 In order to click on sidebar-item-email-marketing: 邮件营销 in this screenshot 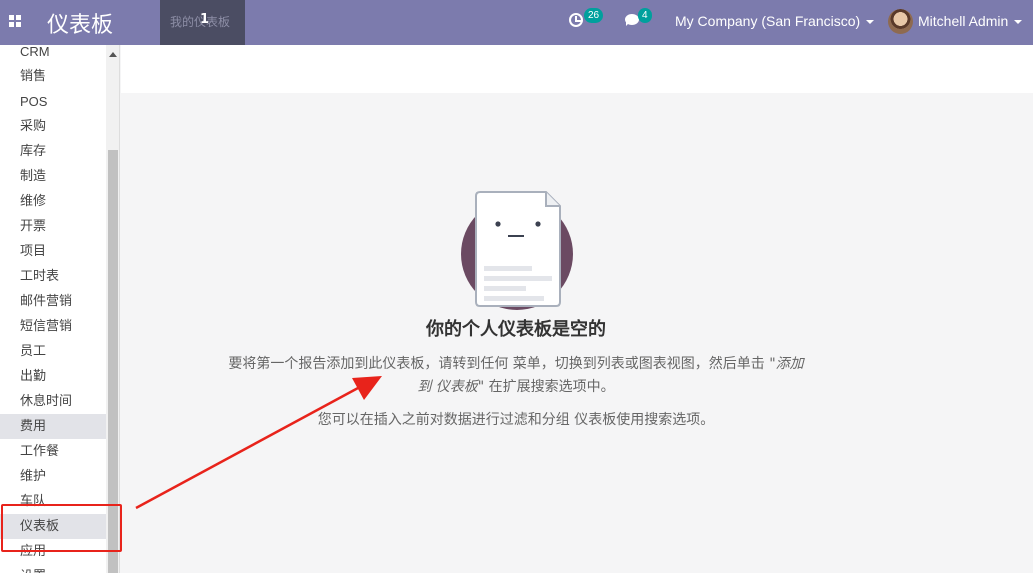, I will do `click(53, 301)`.